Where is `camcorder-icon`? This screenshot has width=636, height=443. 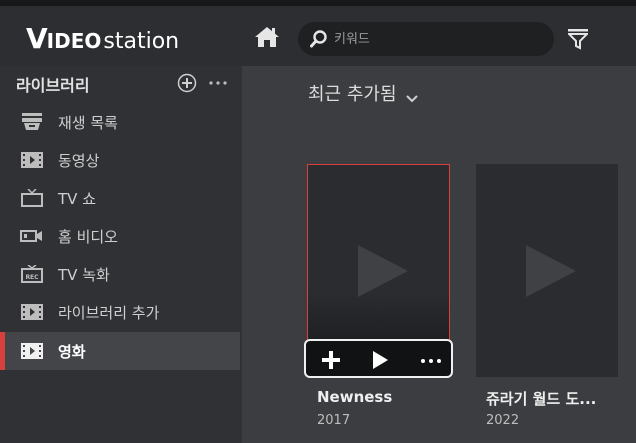
camcorder-icon is located at coordinates (32, 236).